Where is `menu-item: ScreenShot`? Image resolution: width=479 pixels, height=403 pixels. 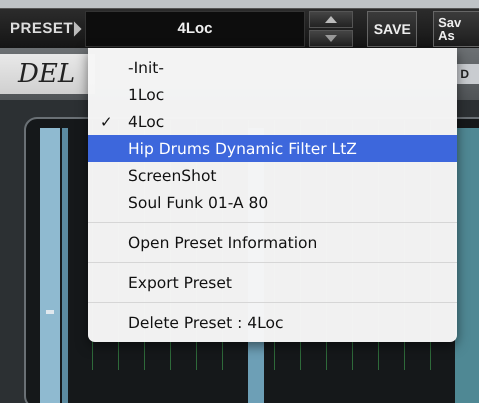
menu-item: ScreenShot is located at coordinates (272, 175).